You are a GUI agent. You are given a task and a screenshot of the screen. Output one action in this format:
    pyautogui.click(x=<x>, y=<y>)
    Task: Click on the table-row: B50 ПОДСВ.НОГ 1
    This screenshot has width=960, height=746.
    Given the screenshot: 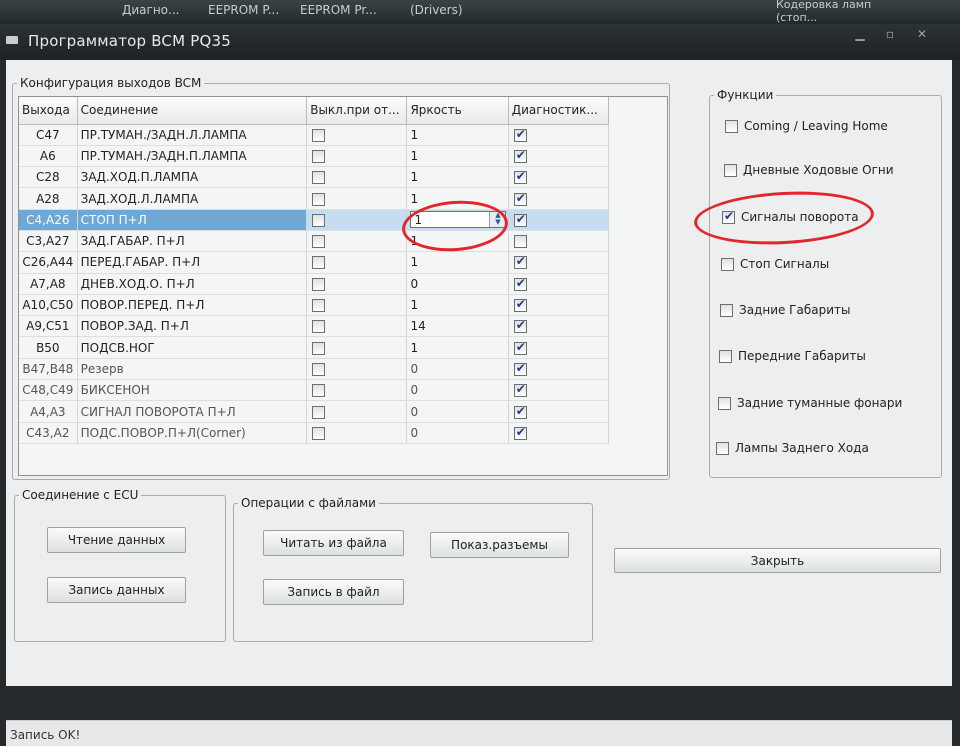 What is the action you would take?
    pyautogui.click(x=314, y=347)
    